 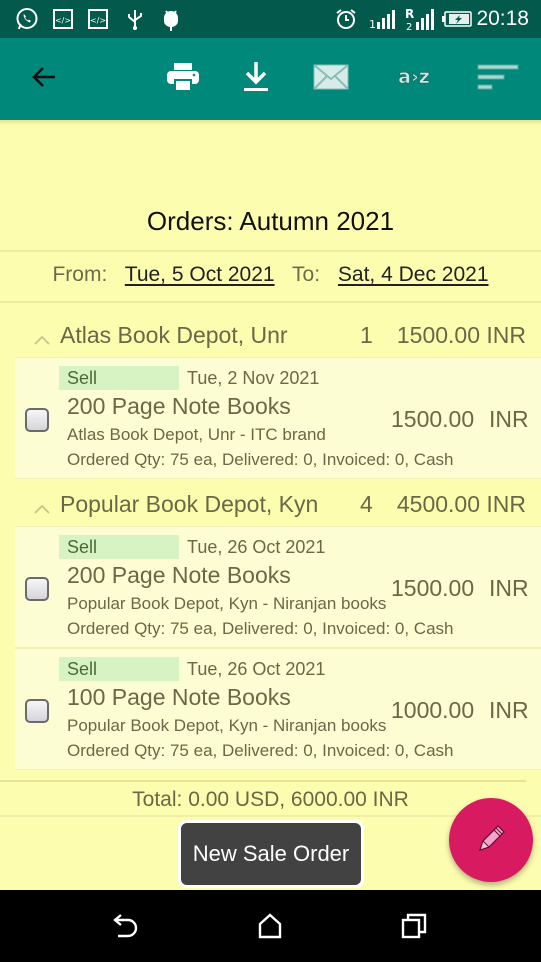 What do you see at coordinates (461, 504) in the screenshot?
I see `group-total: 4500.00 INR` at bounding box center [461, 504].